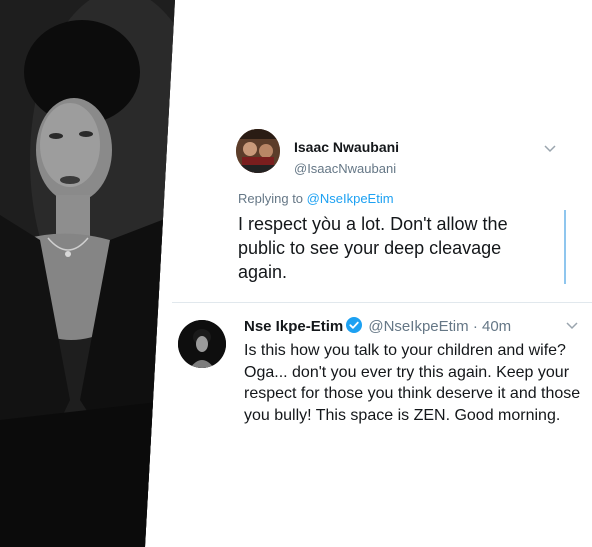 The height and width of the screenshot is (547, 592). What do you see at coordinates (496, 326) in the screenshot?
I see `timestamp: 40m` at bounding box center [496, 326].